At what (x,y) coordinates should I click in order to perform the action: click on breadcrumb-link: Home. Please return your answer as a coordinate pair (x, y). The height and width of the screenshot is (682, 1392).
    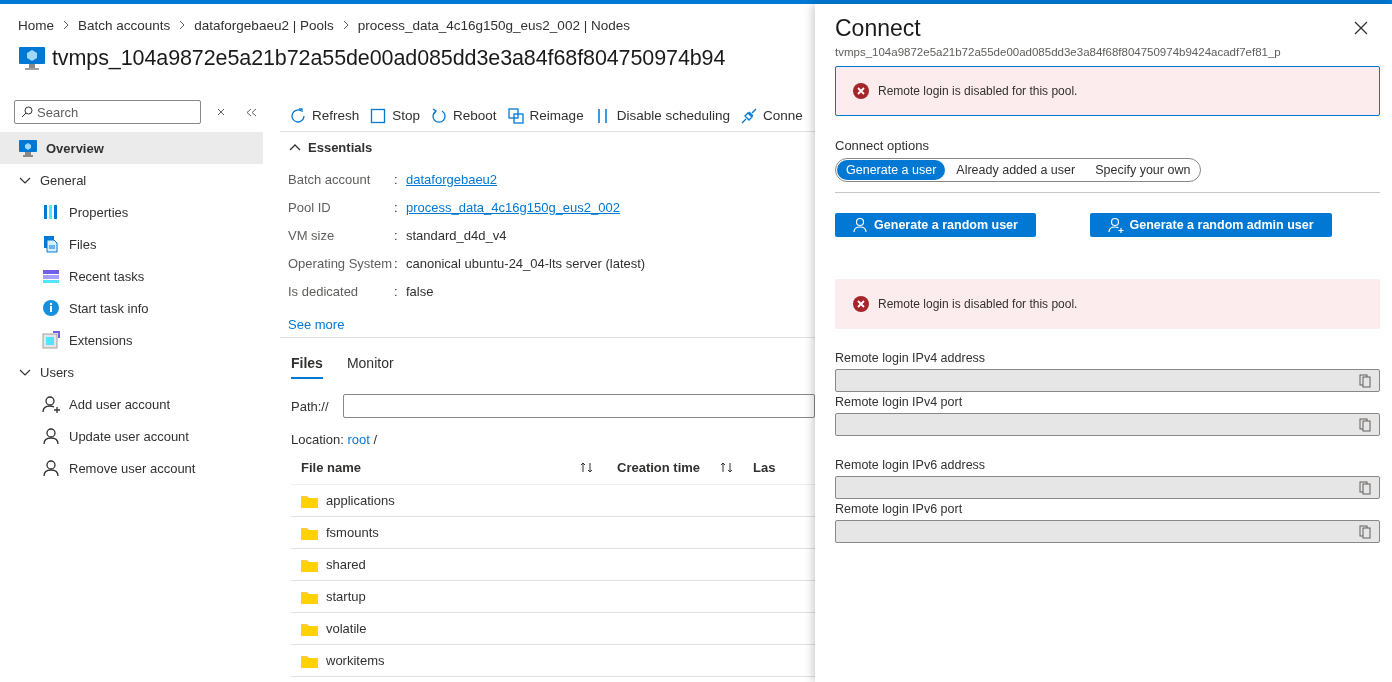
    Looking at the image, I should click on (36, 25).